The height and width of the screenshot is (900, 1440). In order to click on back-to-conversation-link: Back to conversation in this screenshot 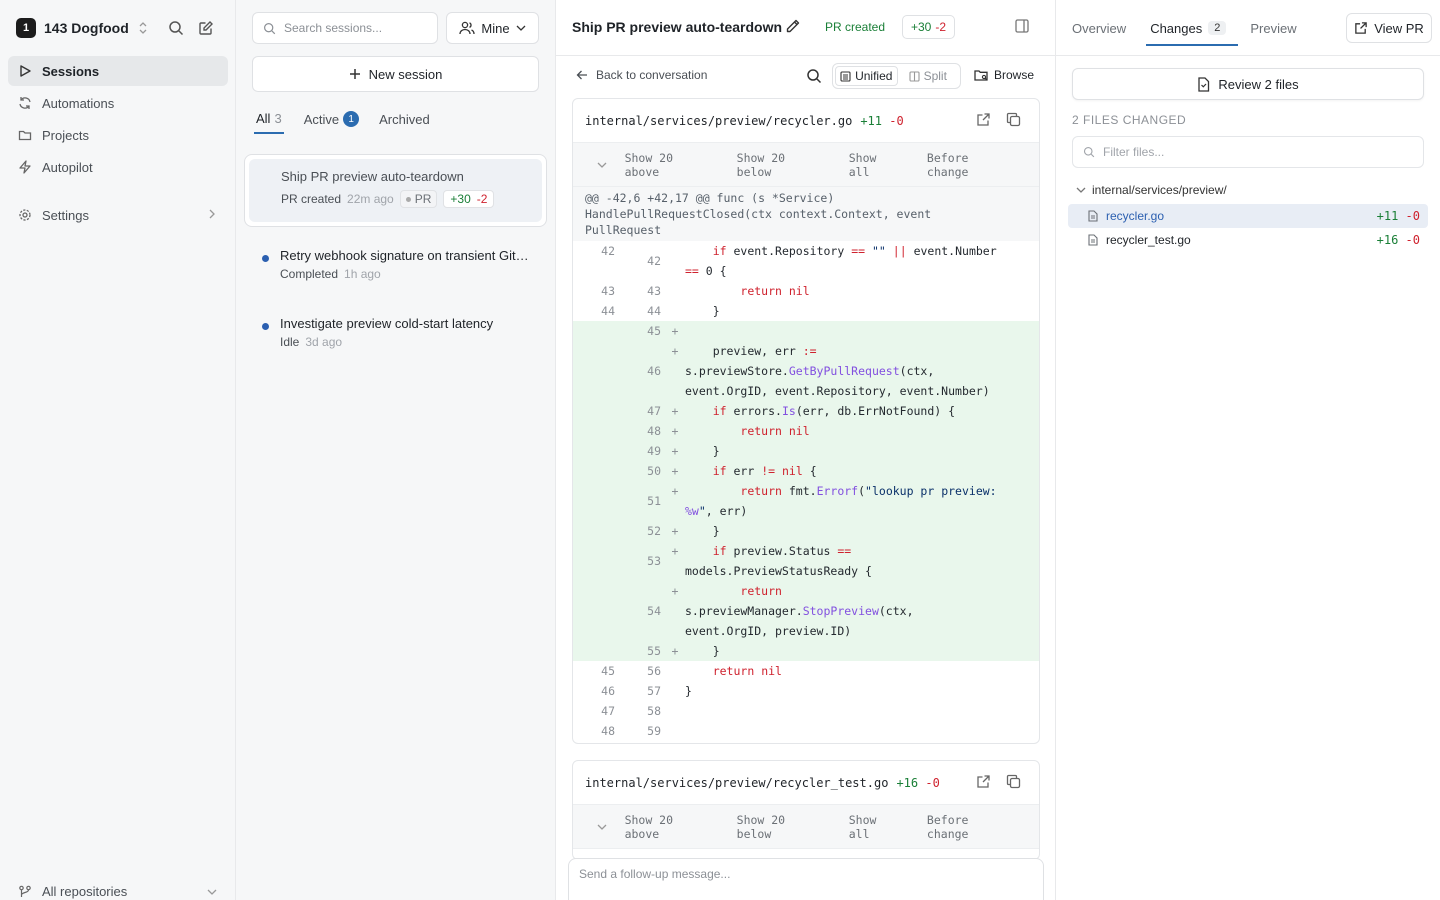, I will do `click(641, 75)`.